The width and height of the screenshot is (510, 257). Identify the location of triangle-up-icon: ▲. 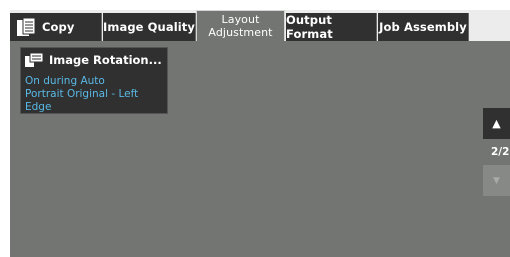
(496, 123).